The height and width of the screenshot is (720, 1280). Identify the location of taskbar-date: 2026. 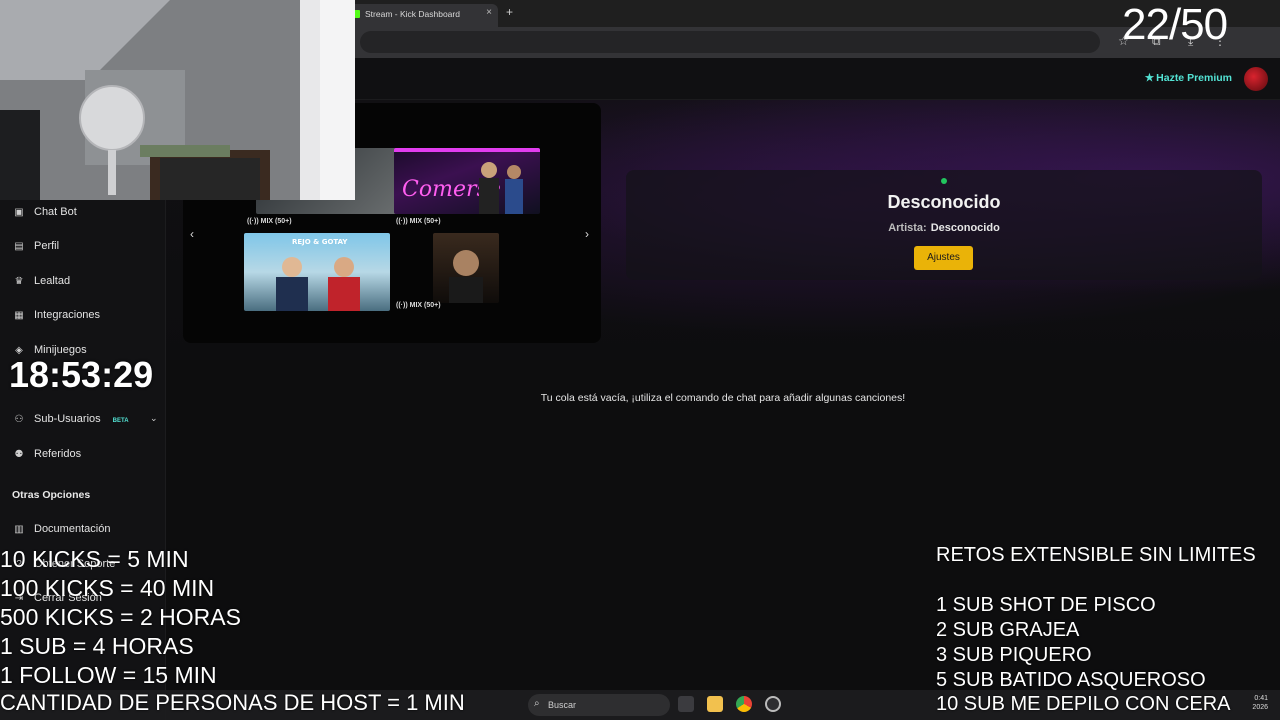
(1260, 707).